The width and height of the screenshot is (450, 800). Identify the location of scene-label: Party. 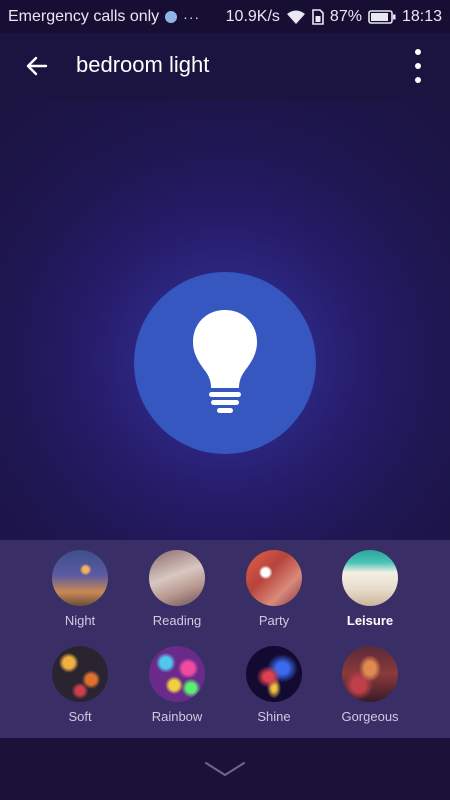
(274, 620).